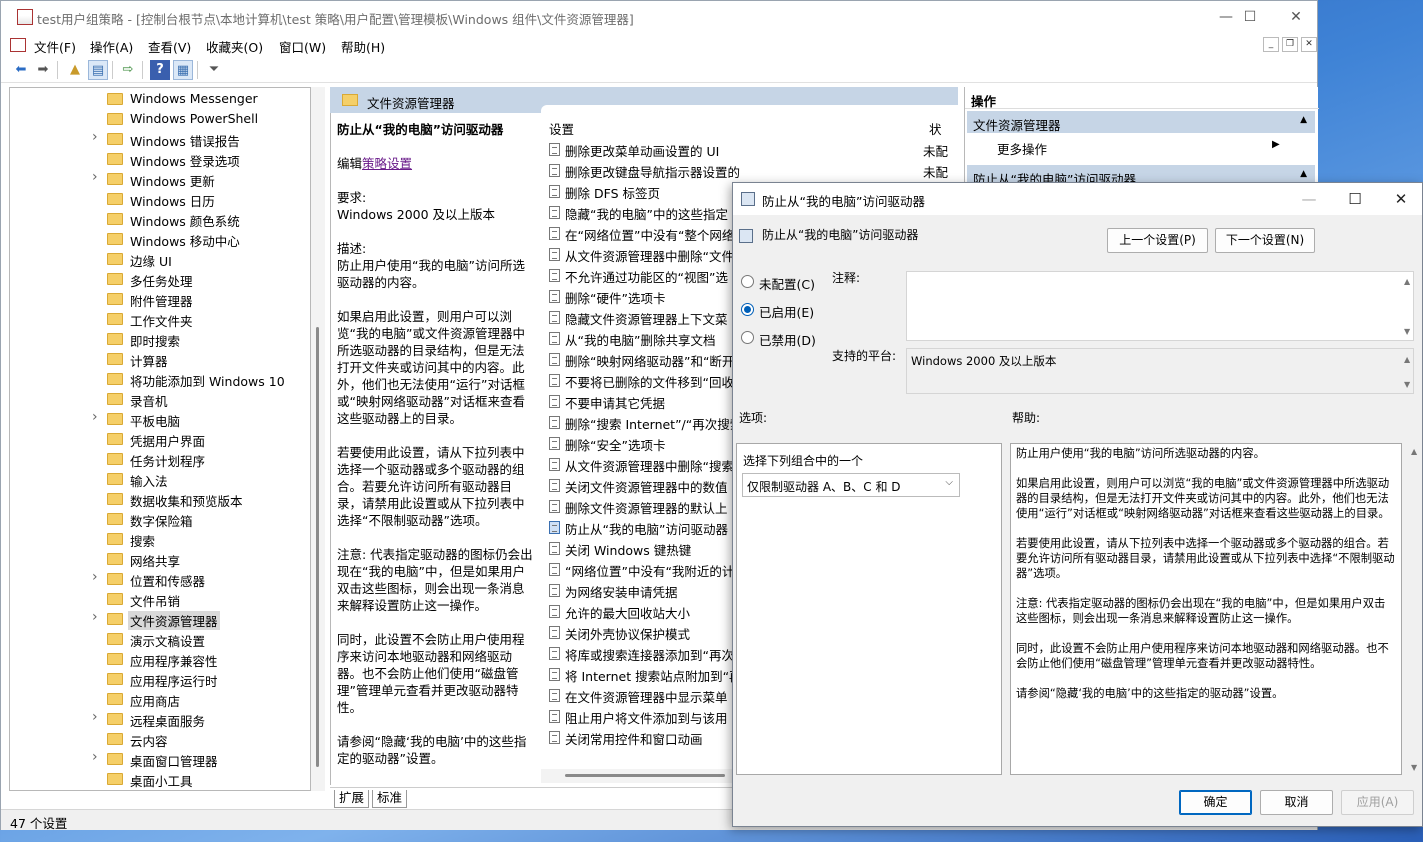 This screenshot has width=1423, height=842. What do you see at coordinates (160, 719) in the screenshot?
I see `tree-item: › 远程桌面服务` at bounding box center [160, 719].